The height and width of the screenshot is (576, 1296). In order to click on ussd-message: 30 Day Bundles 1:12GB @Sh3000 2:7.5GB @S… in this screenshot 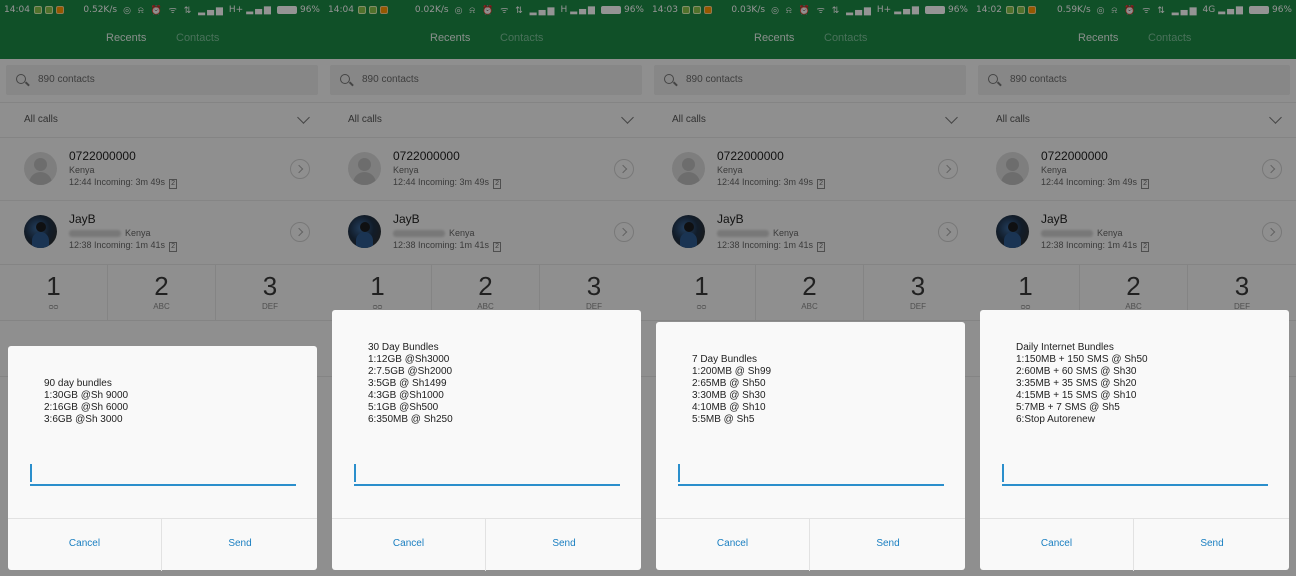, I will do `click(410, 383)`.